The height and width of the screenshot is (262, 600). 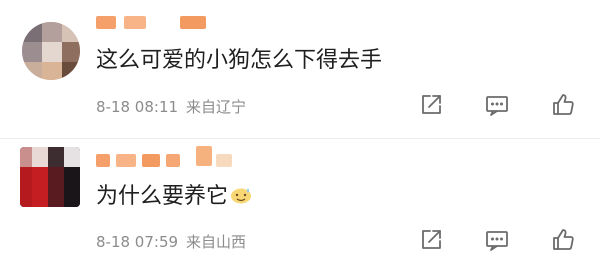 What do you see at coordinates (216, 242) in the screenshot?
I see `comment-location: 来自山西` at bounding box center [216, 242].